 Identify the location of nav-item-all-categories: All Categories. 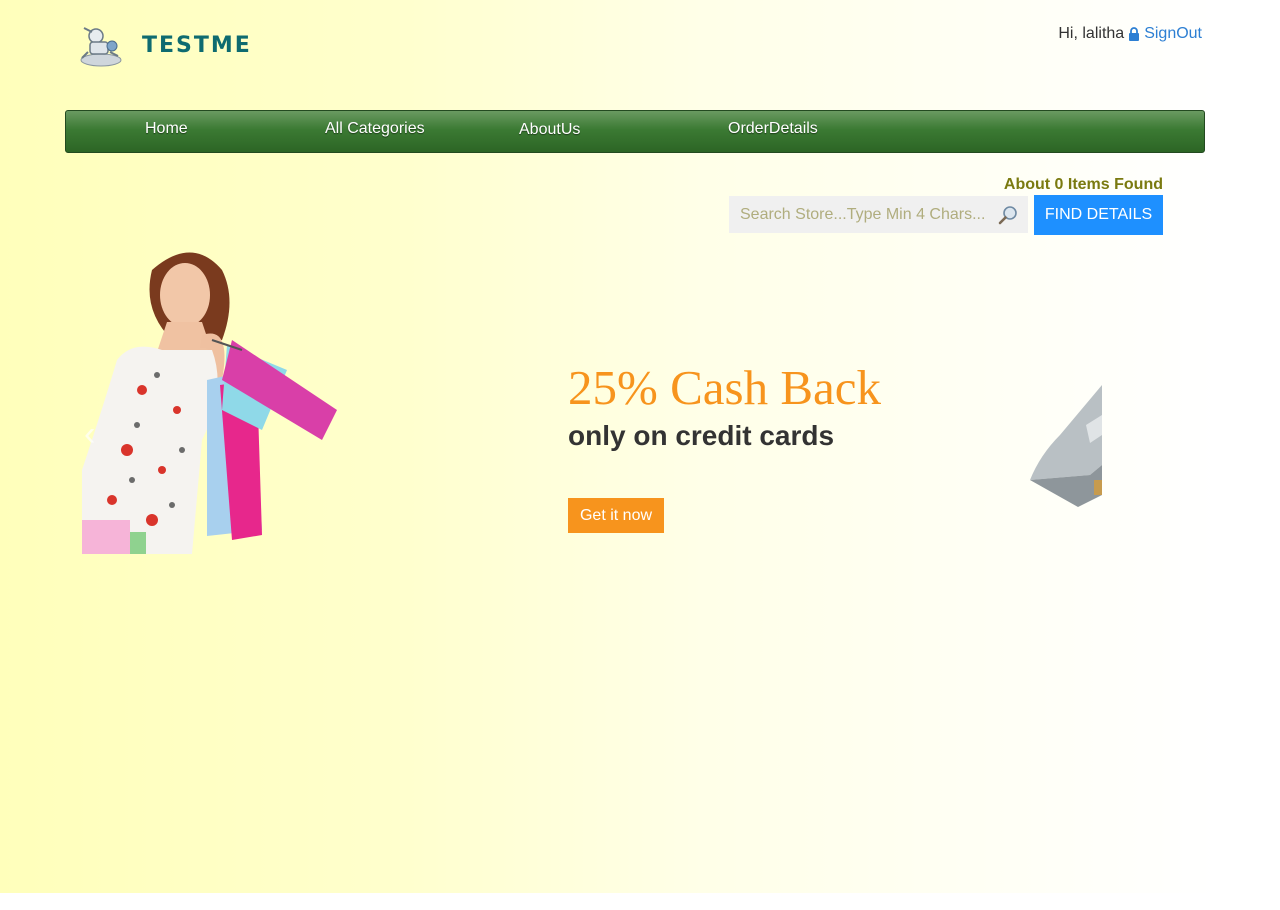
(375, 129).